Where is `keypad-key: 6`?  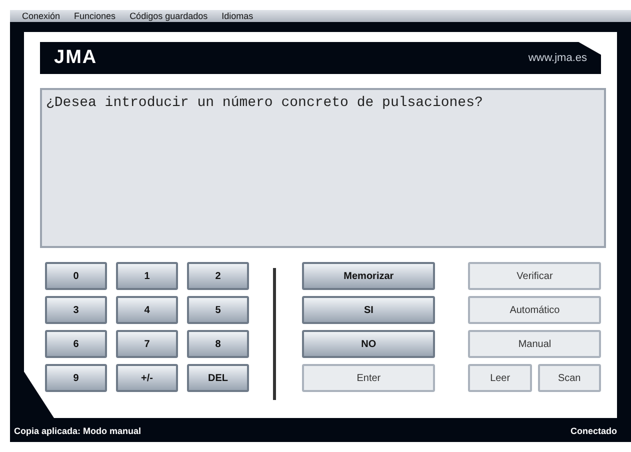 keypad-key: 6 is located at coordinates (76, 344).